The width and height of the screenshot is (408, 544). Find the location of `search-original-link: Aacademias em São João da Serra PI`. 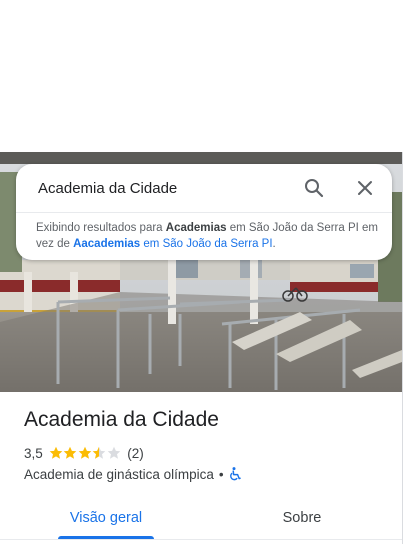

search-original-link: Aacademias em São João da Serra PI is located at coordinates (172, 244).